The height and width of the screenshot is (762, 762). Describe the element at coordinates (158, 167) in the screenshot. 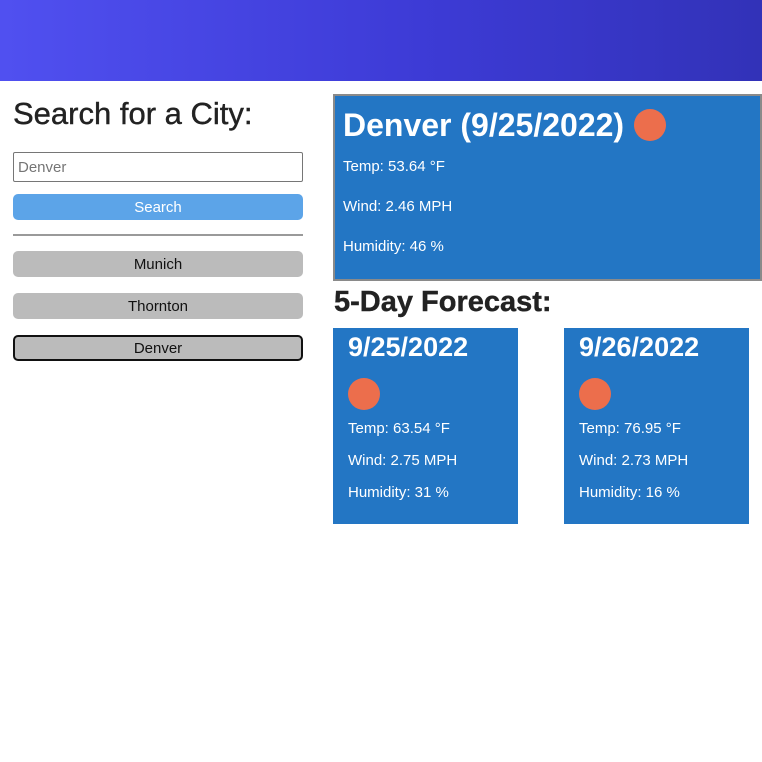

I see `city-search-input` at that location.